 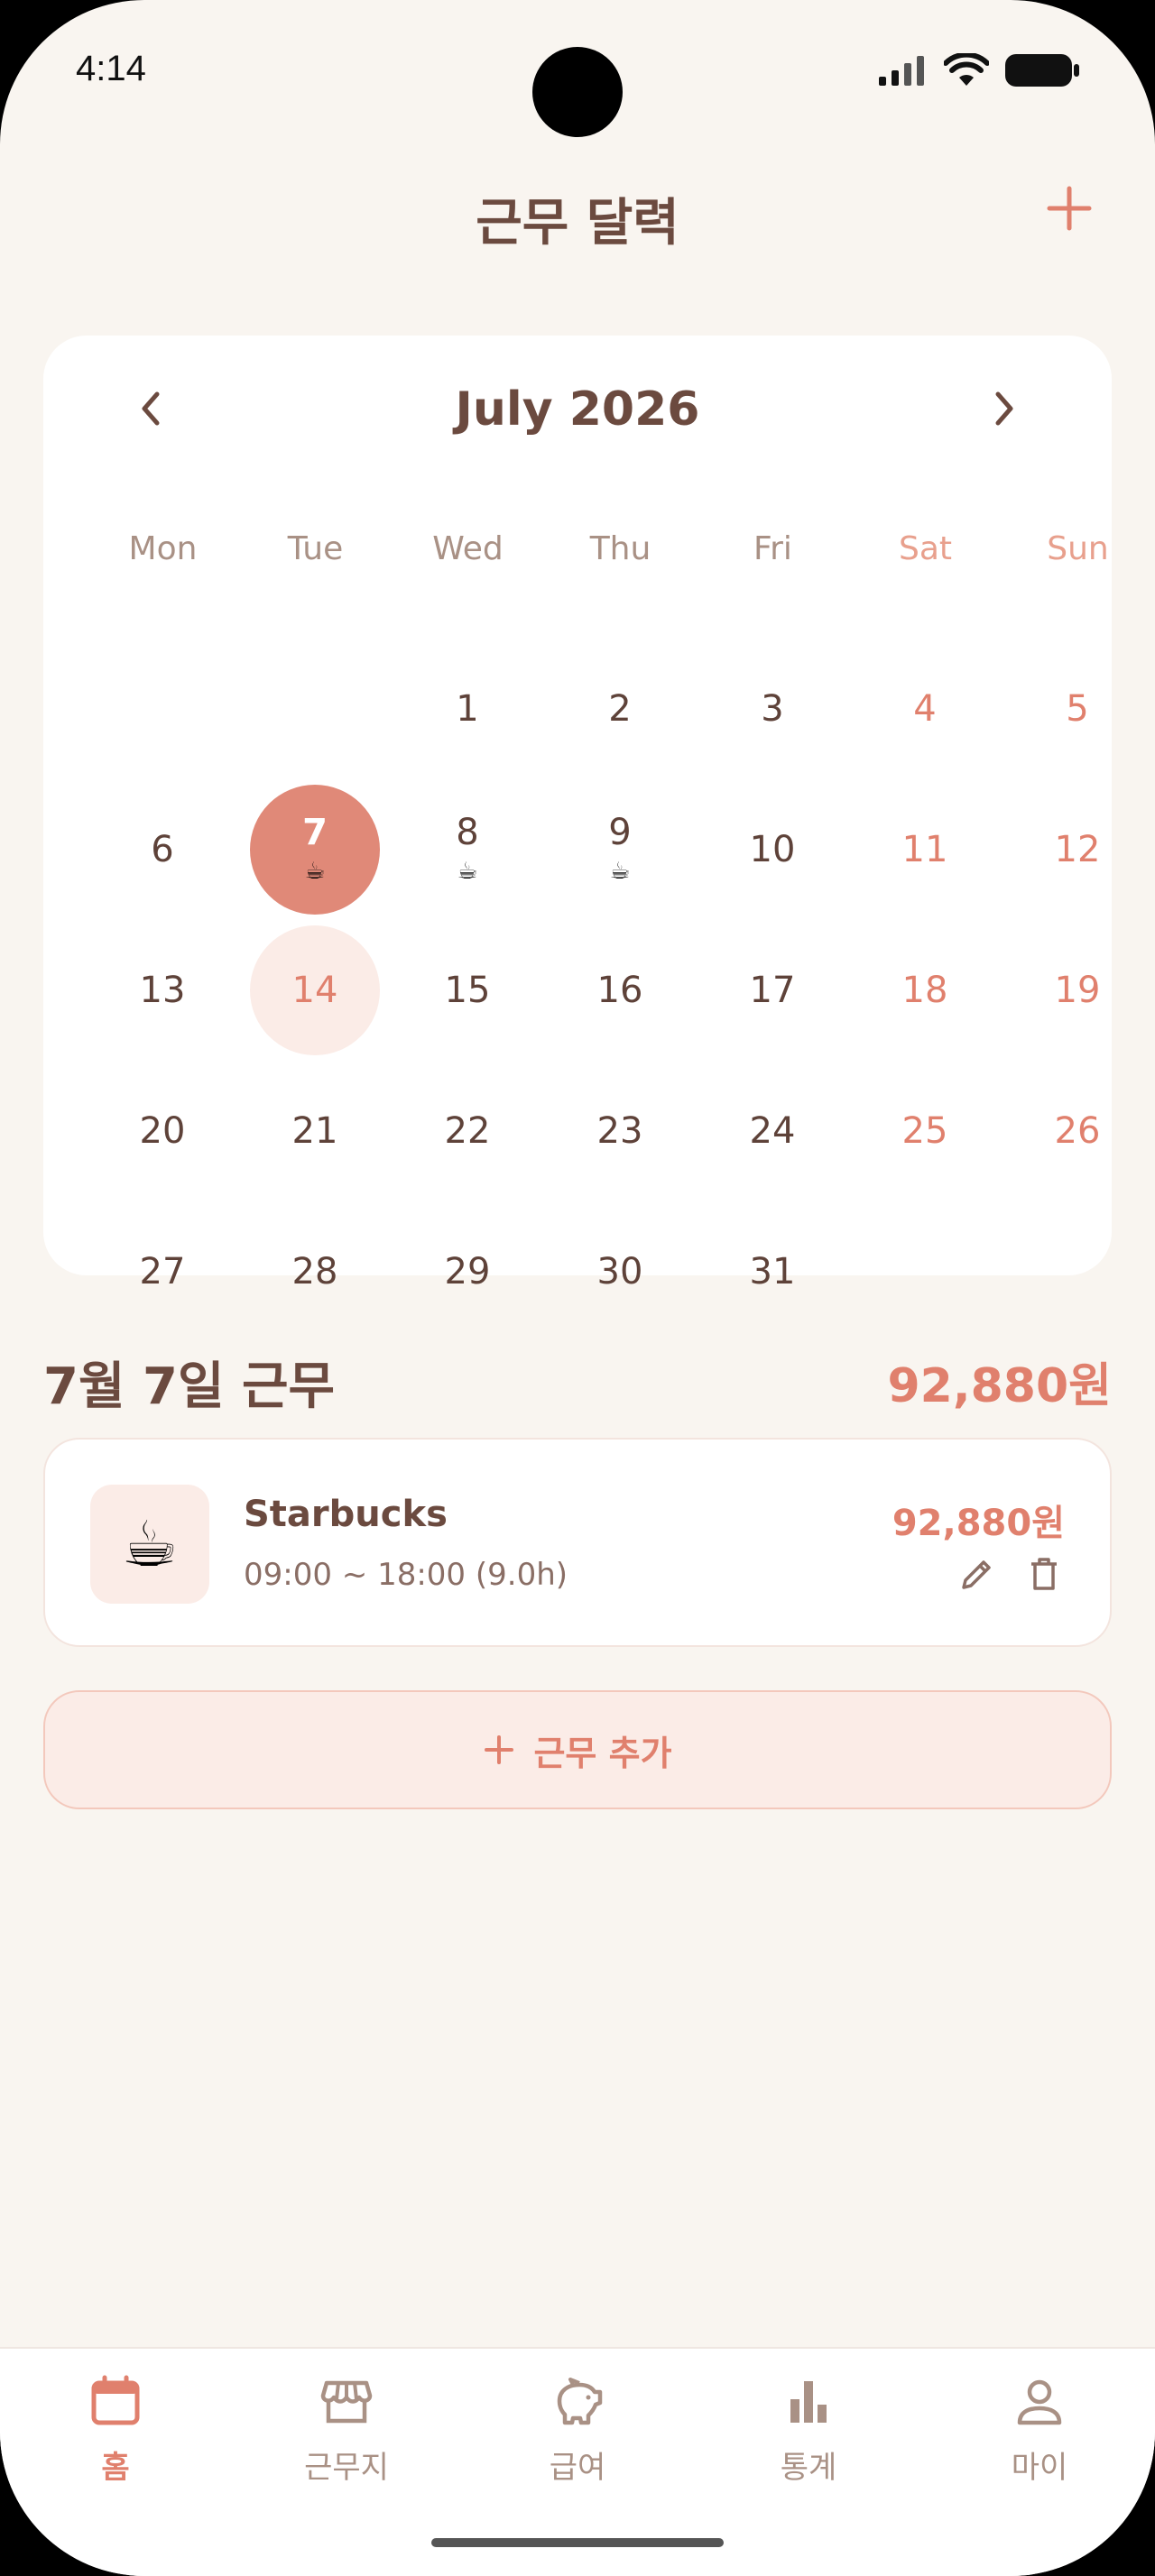 I want to click on day-number: 20, so click(x=162, y=1131).